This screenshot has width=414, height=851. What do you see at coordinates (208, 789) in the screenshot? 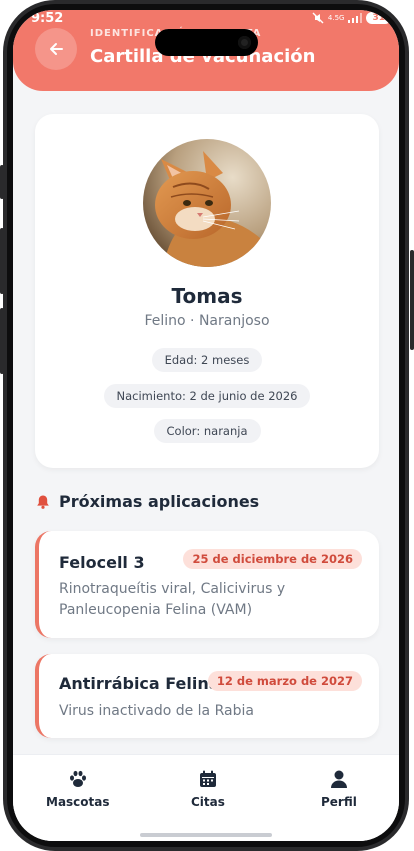
I see `nav-item-citas: Citas` at bounding box center [208, 789].